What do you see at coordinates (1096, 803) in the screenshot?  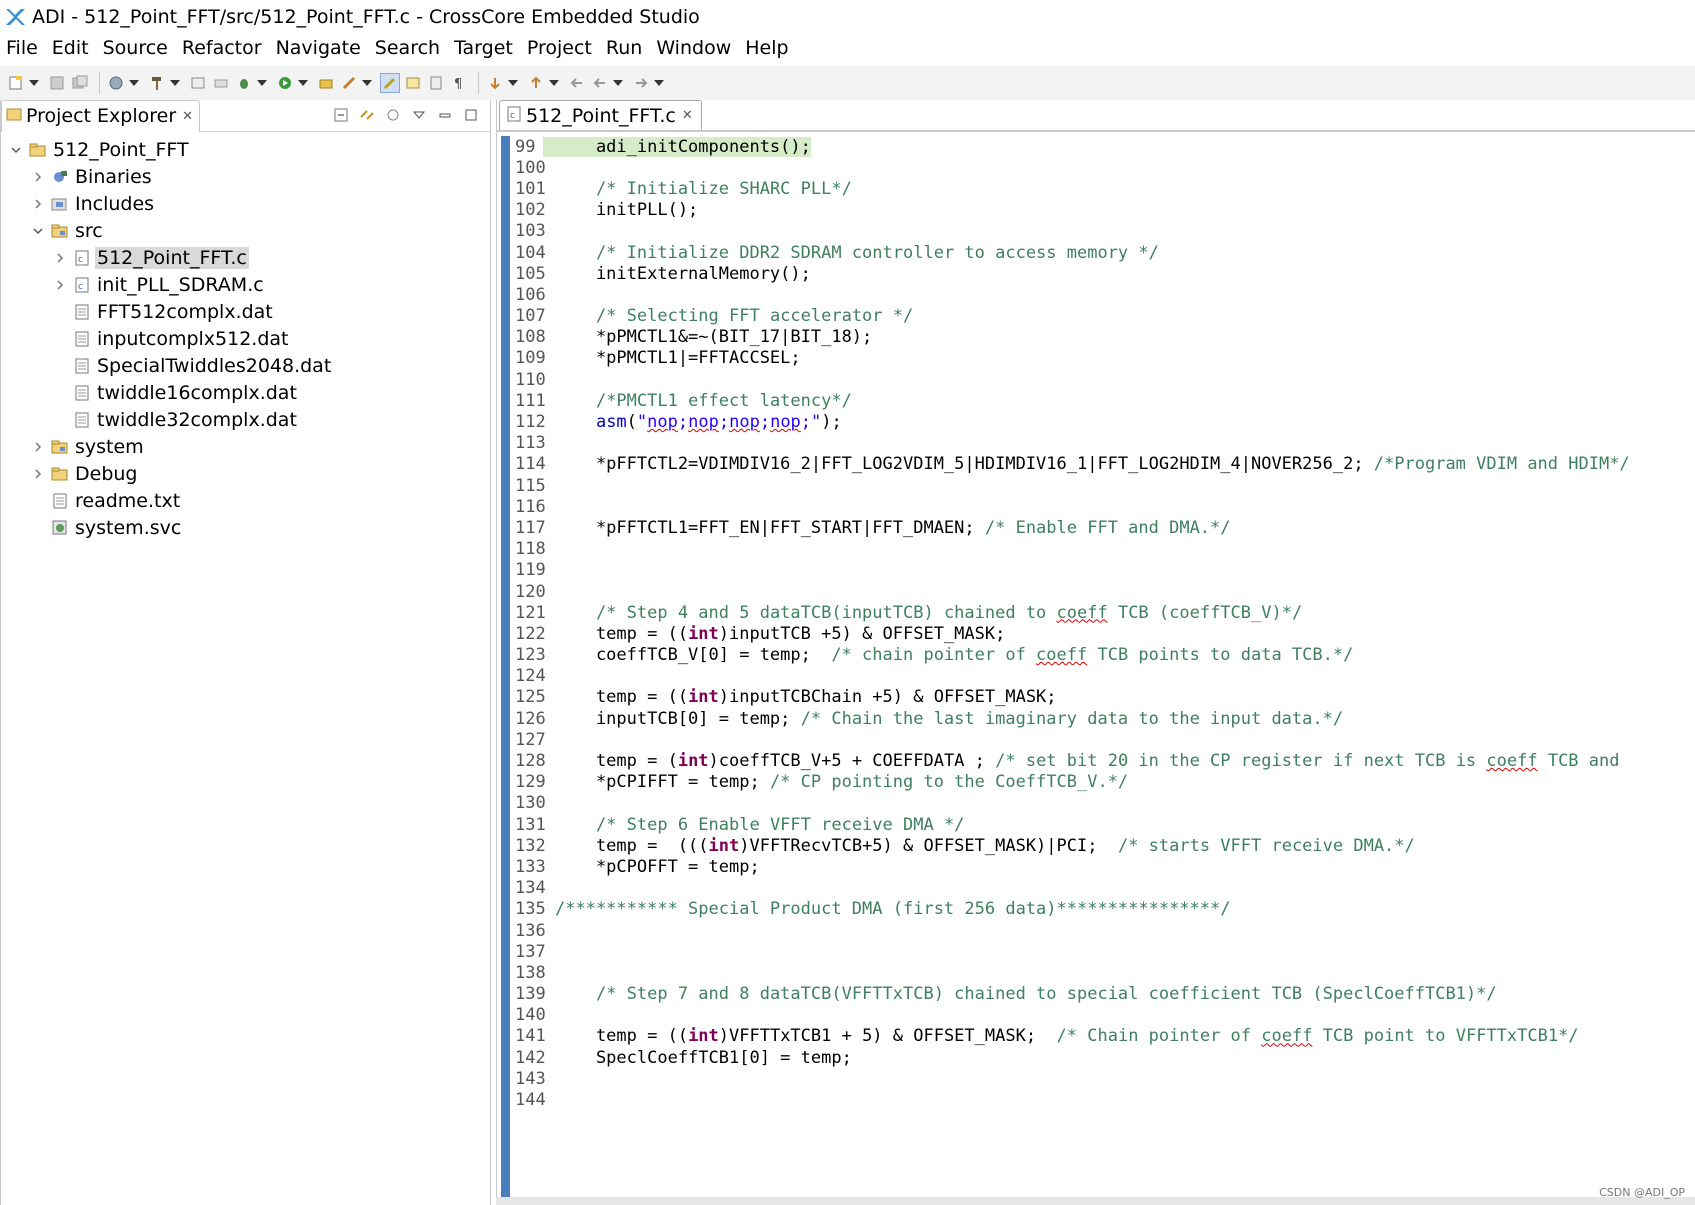 I see `code-line: 130` at bounding box center [1096, 803].